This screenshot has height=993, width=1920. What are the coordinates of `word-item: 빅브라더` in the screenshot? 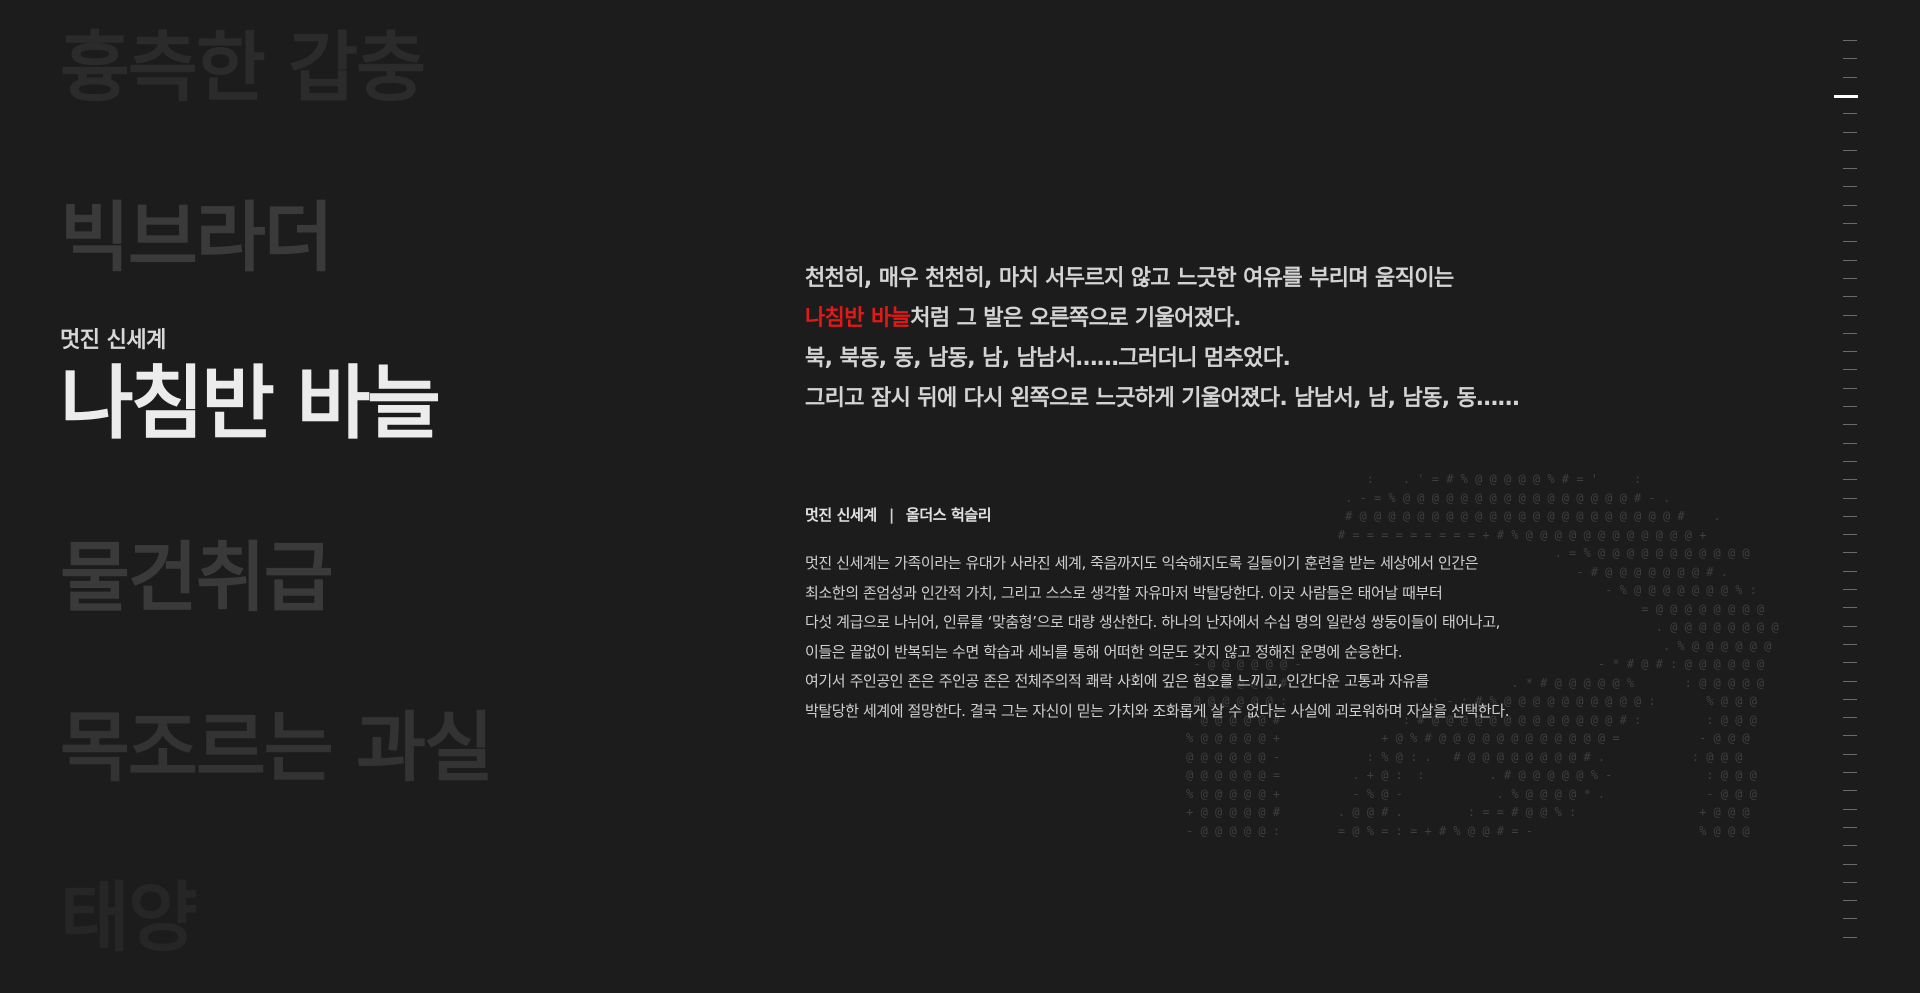 It's located at (197, 238).